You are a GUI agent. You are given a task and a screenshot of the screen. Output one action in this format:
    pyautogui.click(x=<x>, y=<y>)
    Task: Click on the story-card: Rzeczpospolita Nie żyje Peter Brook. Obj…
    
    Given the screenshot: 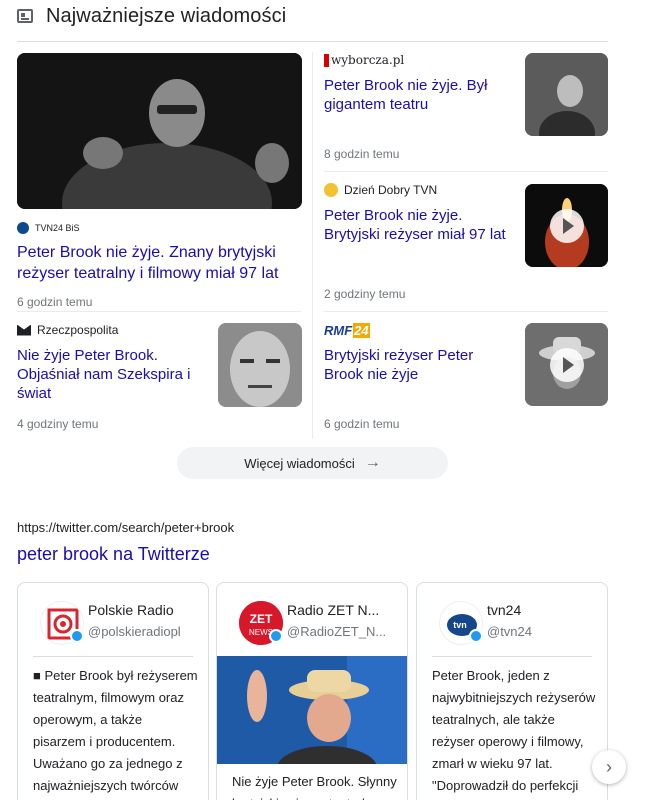 What is the action you would take?
    pyautogui.click(x=114, y=362)
    